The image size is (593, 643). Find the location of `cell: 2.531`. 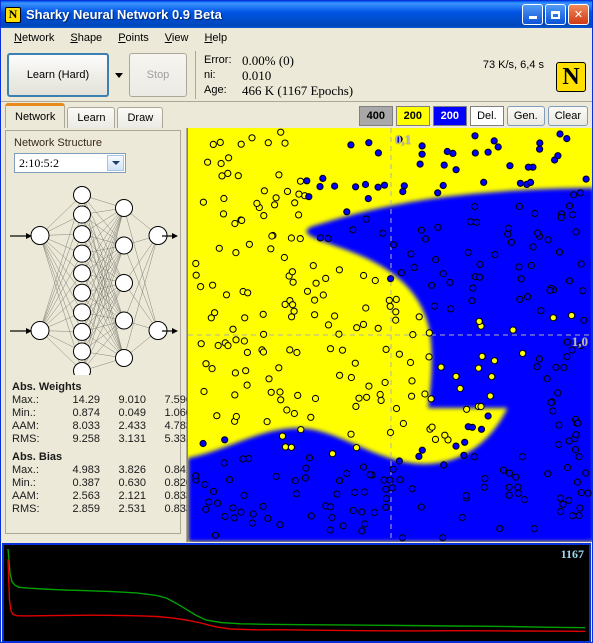

cell: 2.531 is located at coordinates (132, 509).